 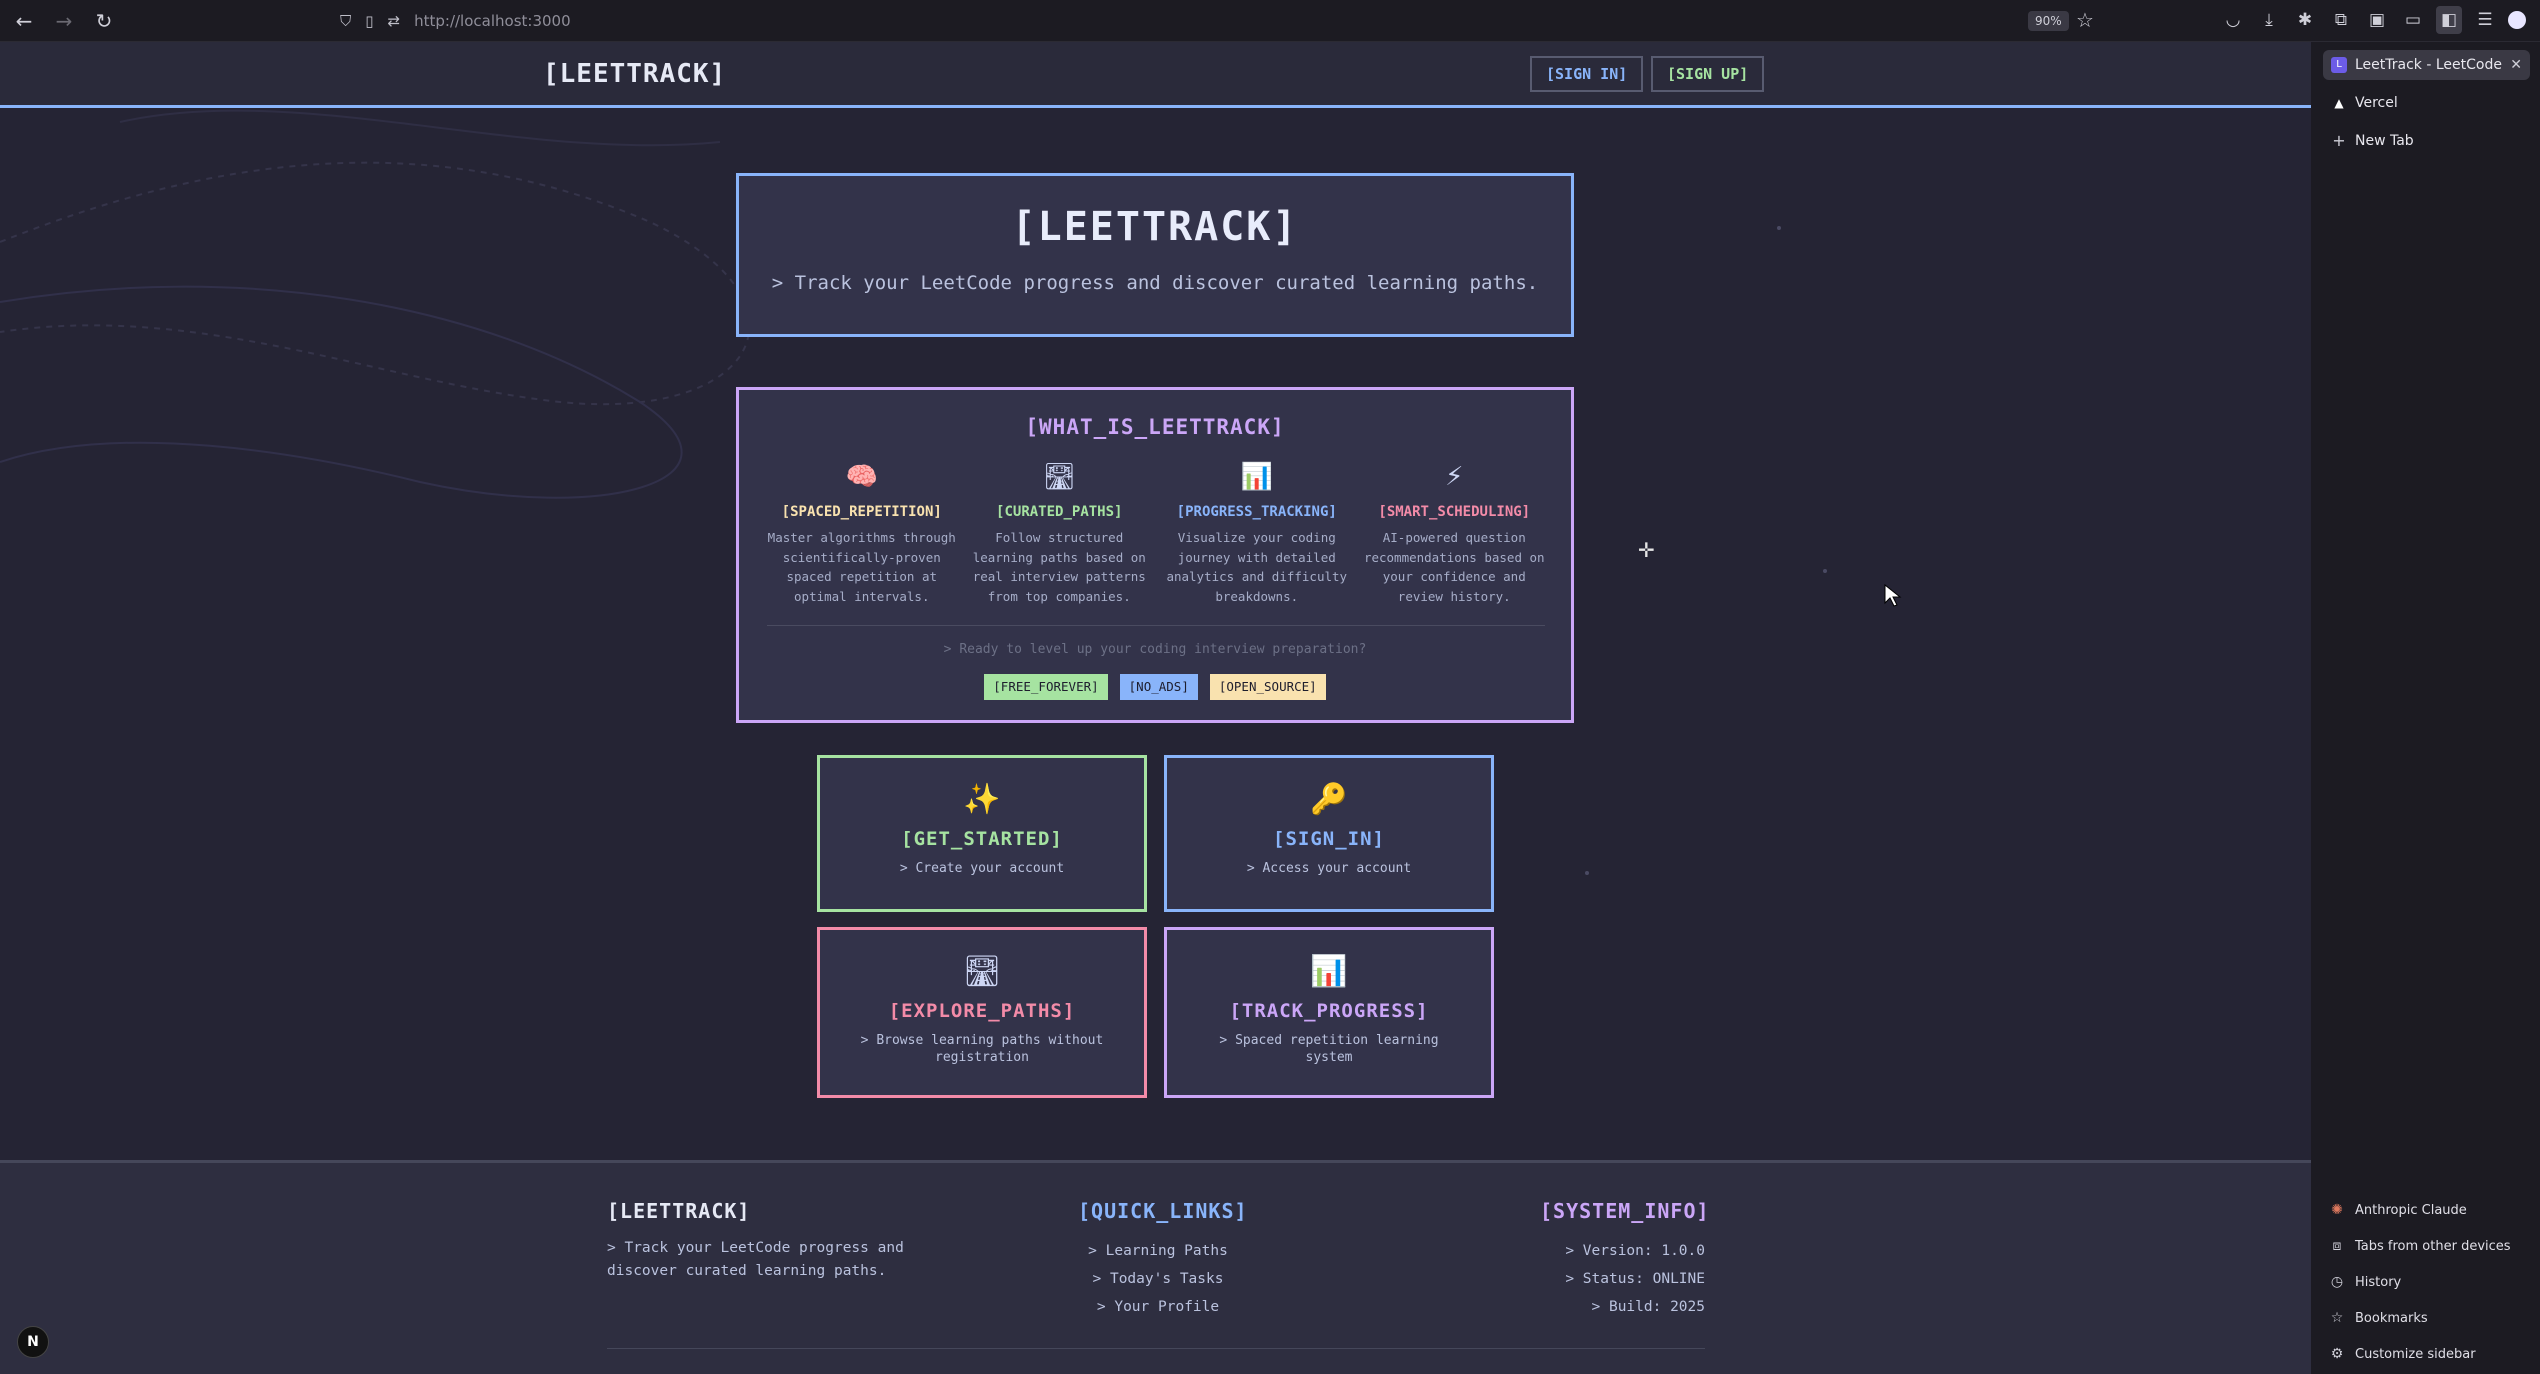 What do you see at coordinates (2426, 103) in the screenshot?
I see `sidebar-tab-vercel: ▲ Vercel` at bounding box center [2426, 103].